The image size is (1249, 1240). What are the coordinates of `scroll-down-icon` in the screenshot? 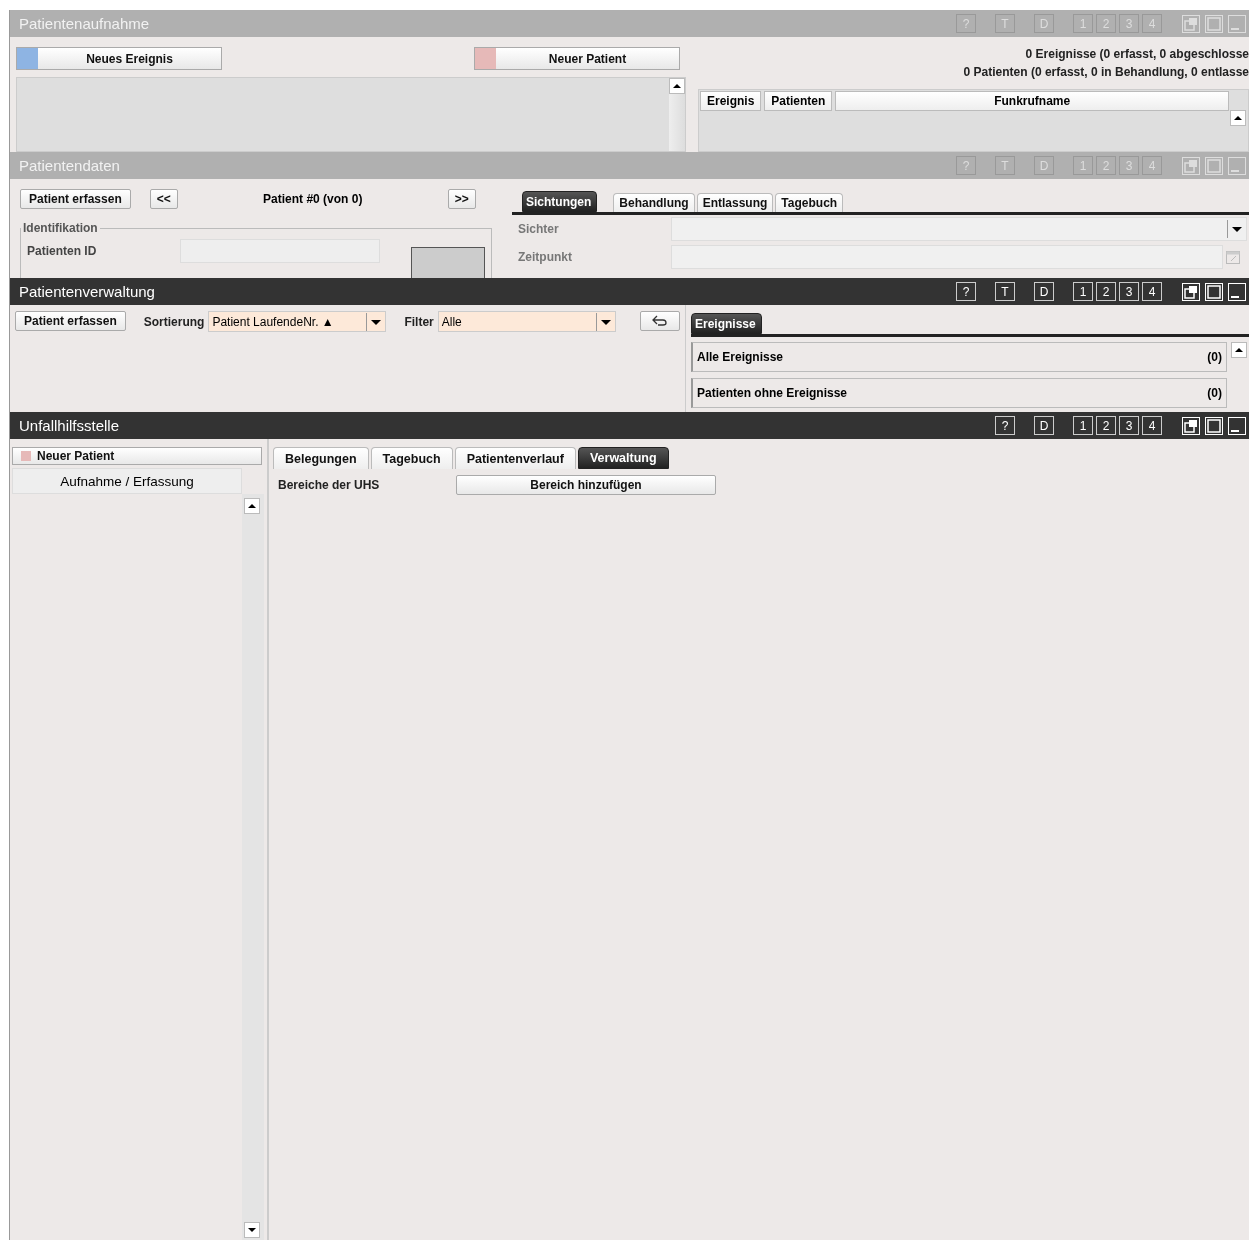 It's located at (252, 1230).